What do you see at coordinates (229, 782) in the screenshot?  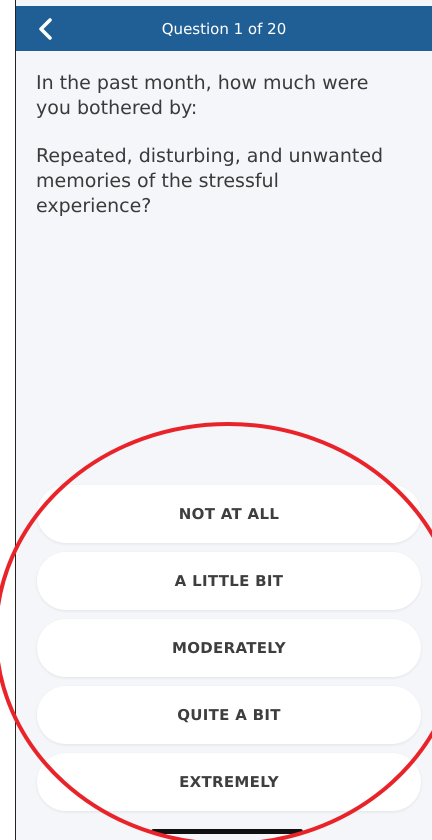 I see `answer-option: EXTREMELY` at bounding box center [229, 782].